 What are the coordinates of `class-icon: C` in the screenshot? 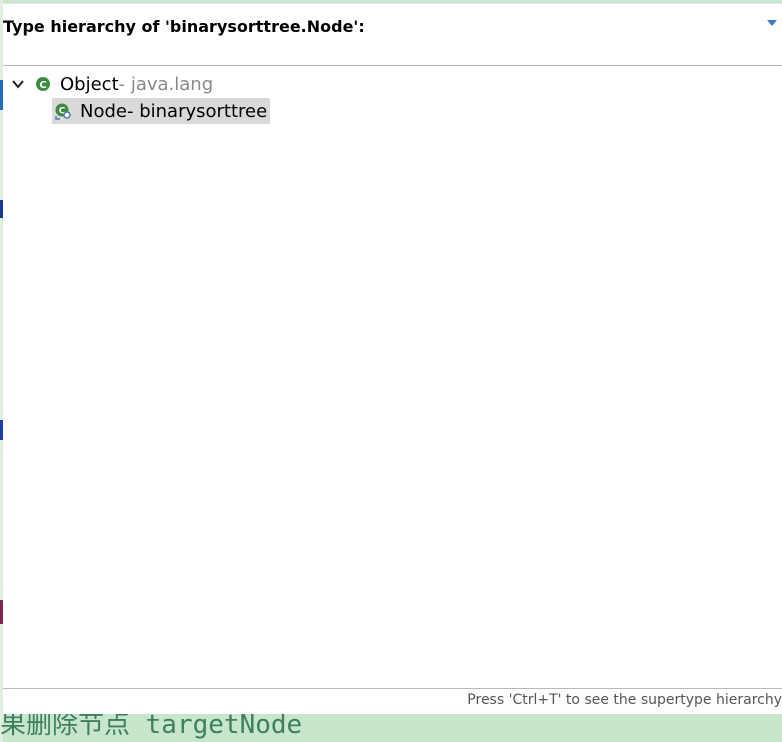 It's located at (43, 84).